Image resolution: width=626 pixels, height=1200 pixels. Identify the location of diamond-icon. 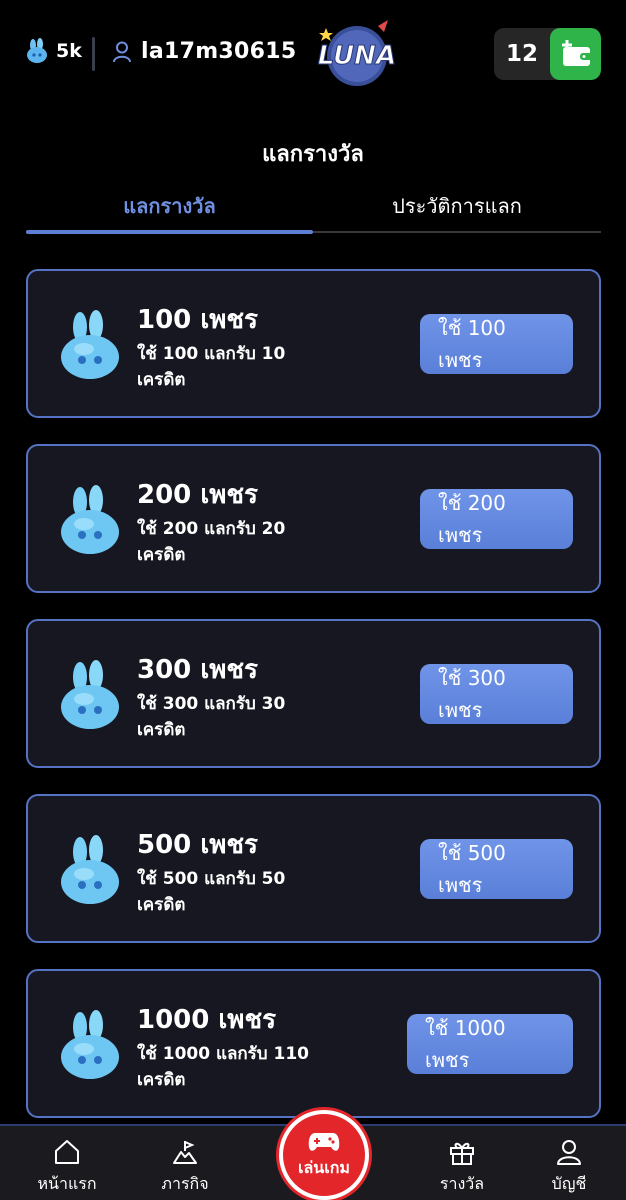
(37, 50).